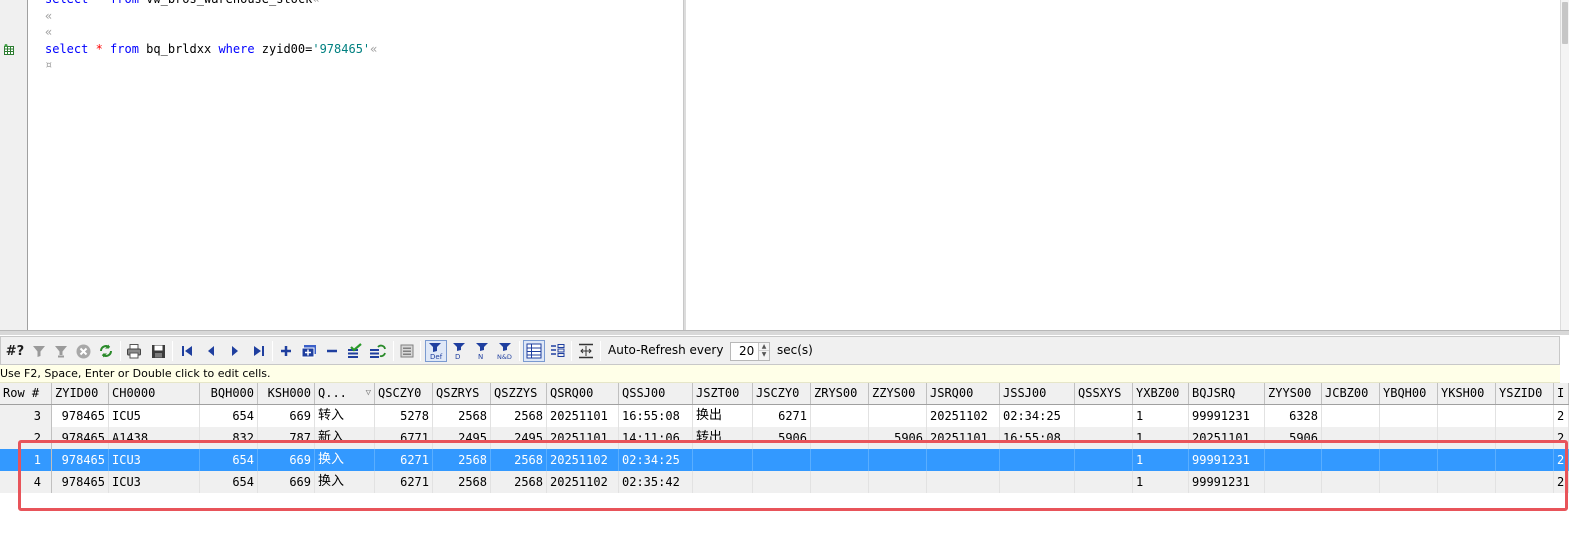  Describe the element at coordinates (1161, 393) in the screenshot. I see `column-header: YXBZ00` at that location.